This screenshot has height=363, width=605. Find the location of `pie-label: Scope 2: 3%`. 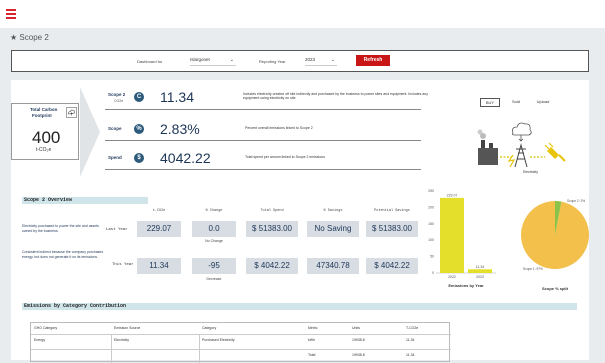

pie-label: Scope 2: 3% is located at coordinates (576, 201).